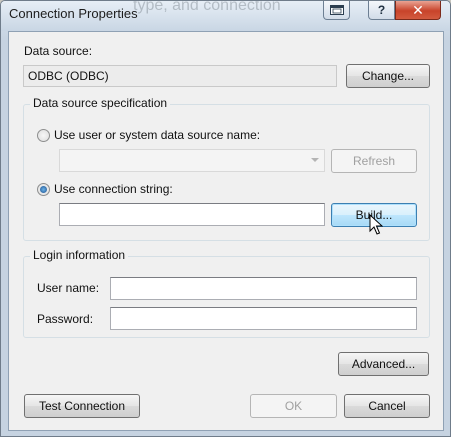 This screenshot has width=451, height=437. I want to click on data-source-spec-title: Data source specification, so click(100, 103).